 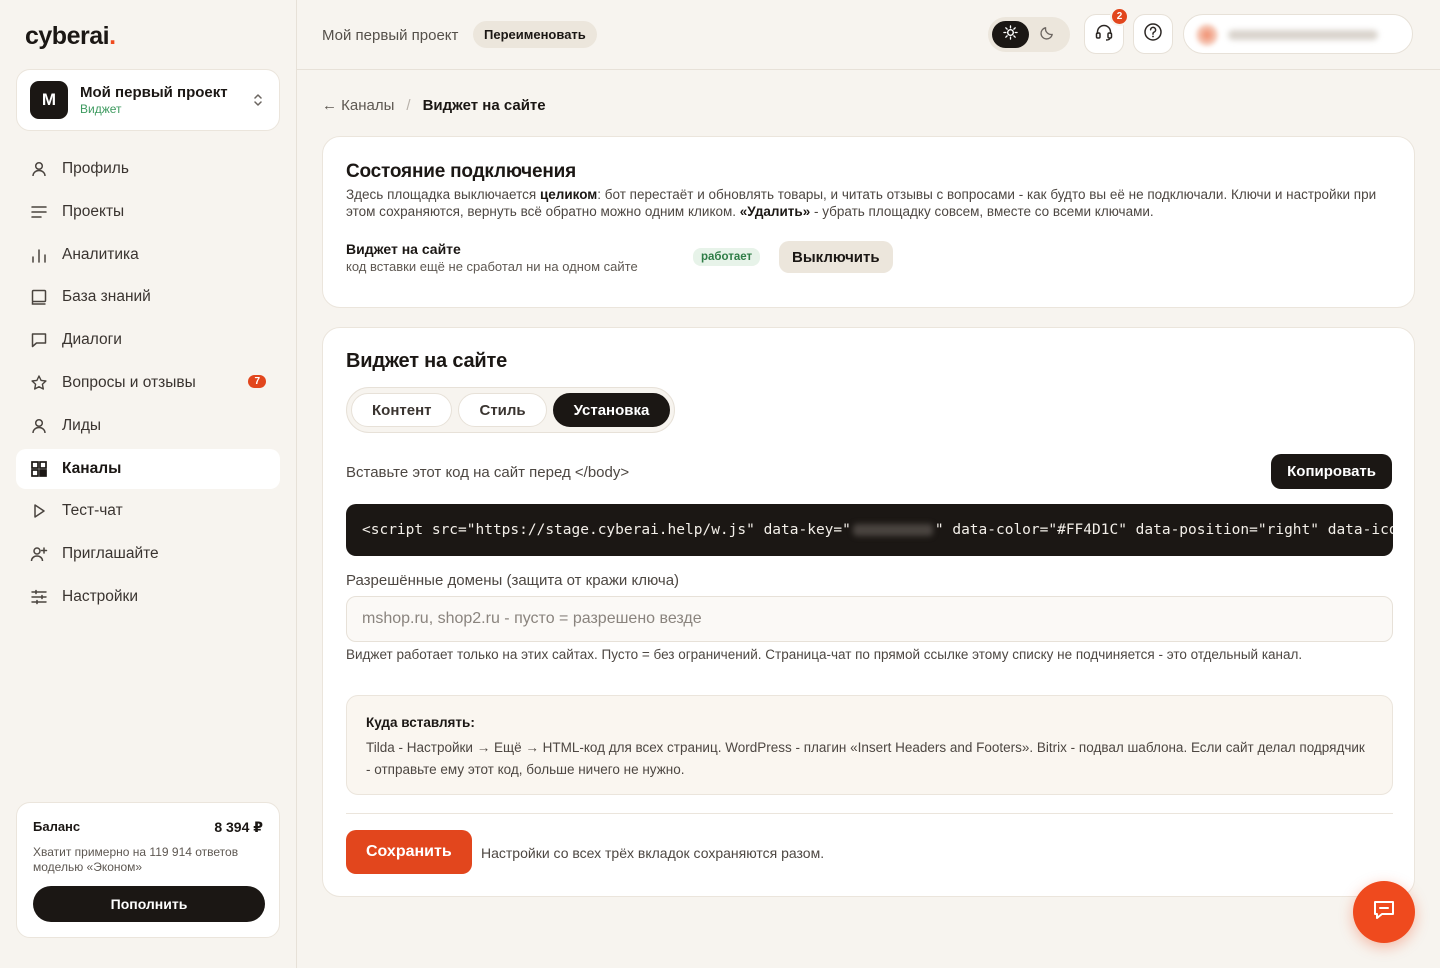 I want to click on disable-button: Выключить, so click(x=836, y=257).